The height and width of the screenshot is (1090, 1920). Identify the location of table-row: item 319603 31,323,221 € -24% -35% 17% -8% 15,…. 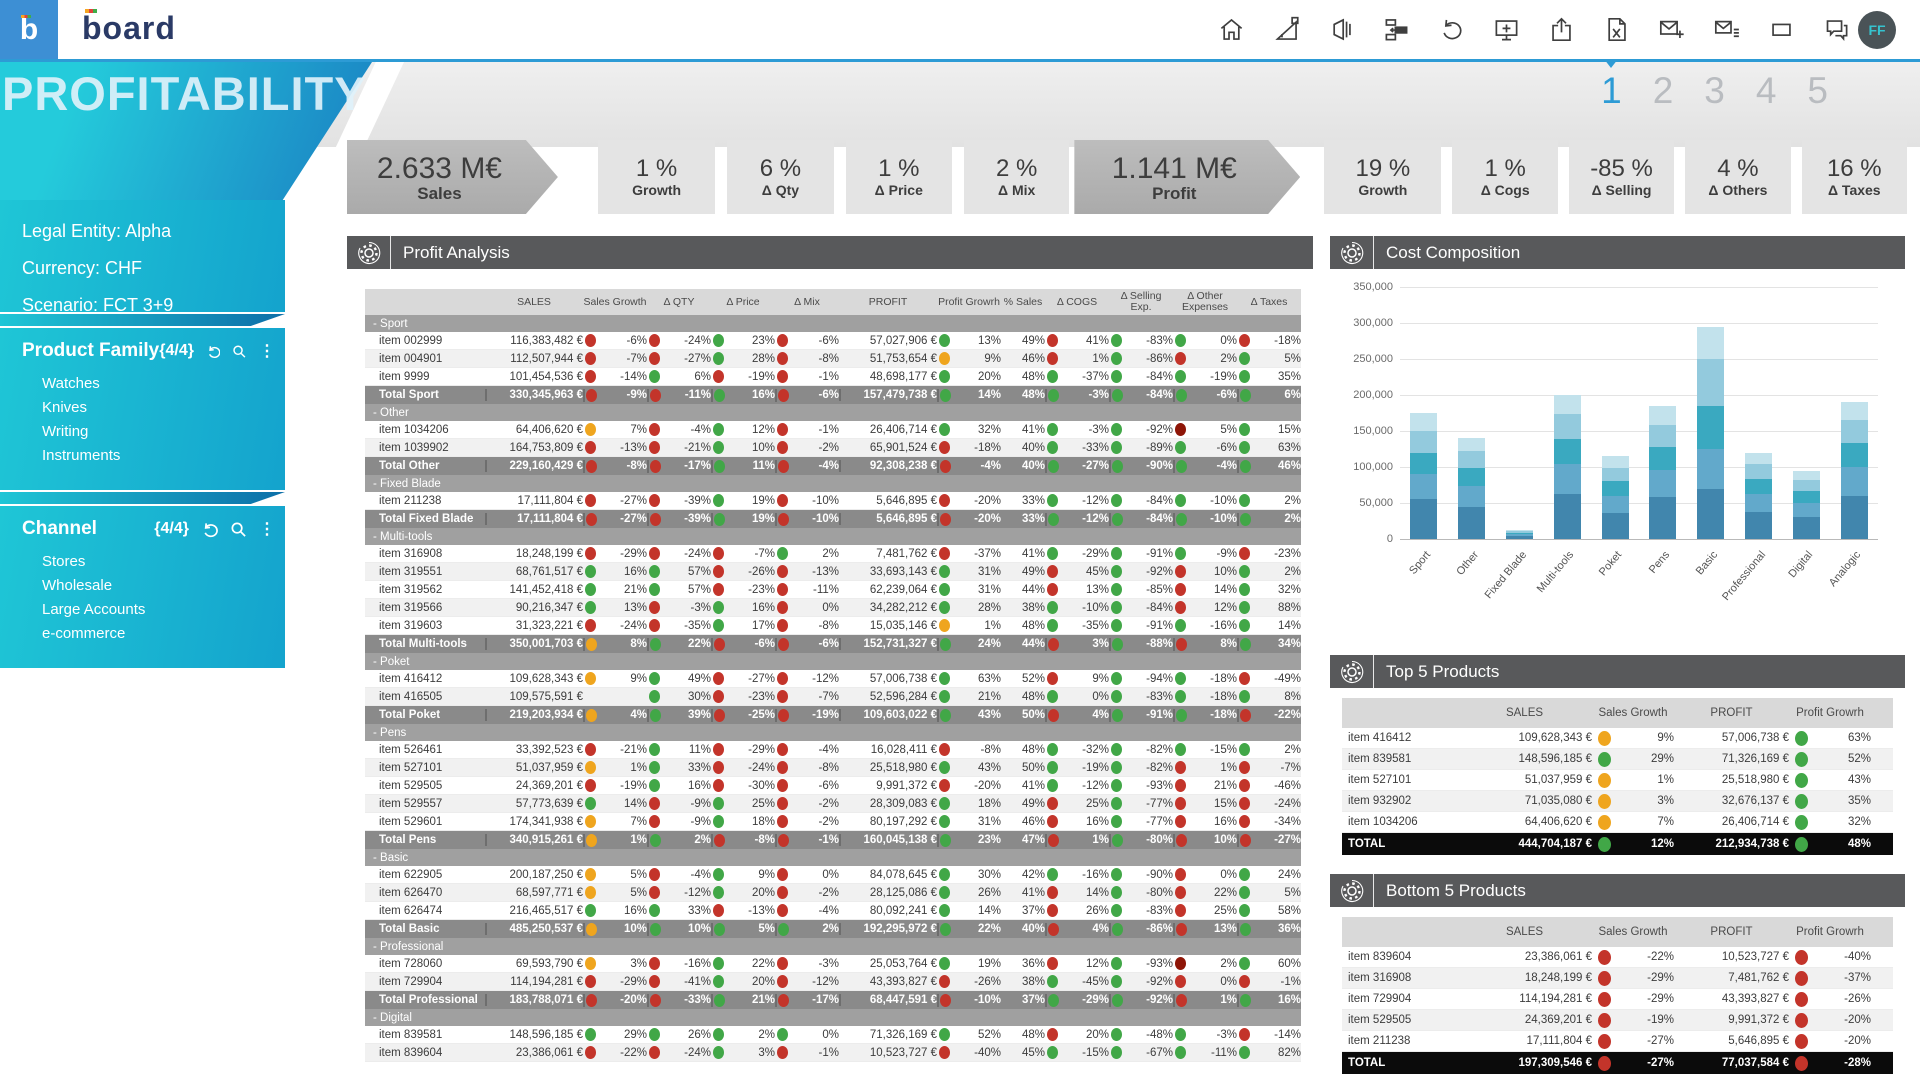
(833, 626).